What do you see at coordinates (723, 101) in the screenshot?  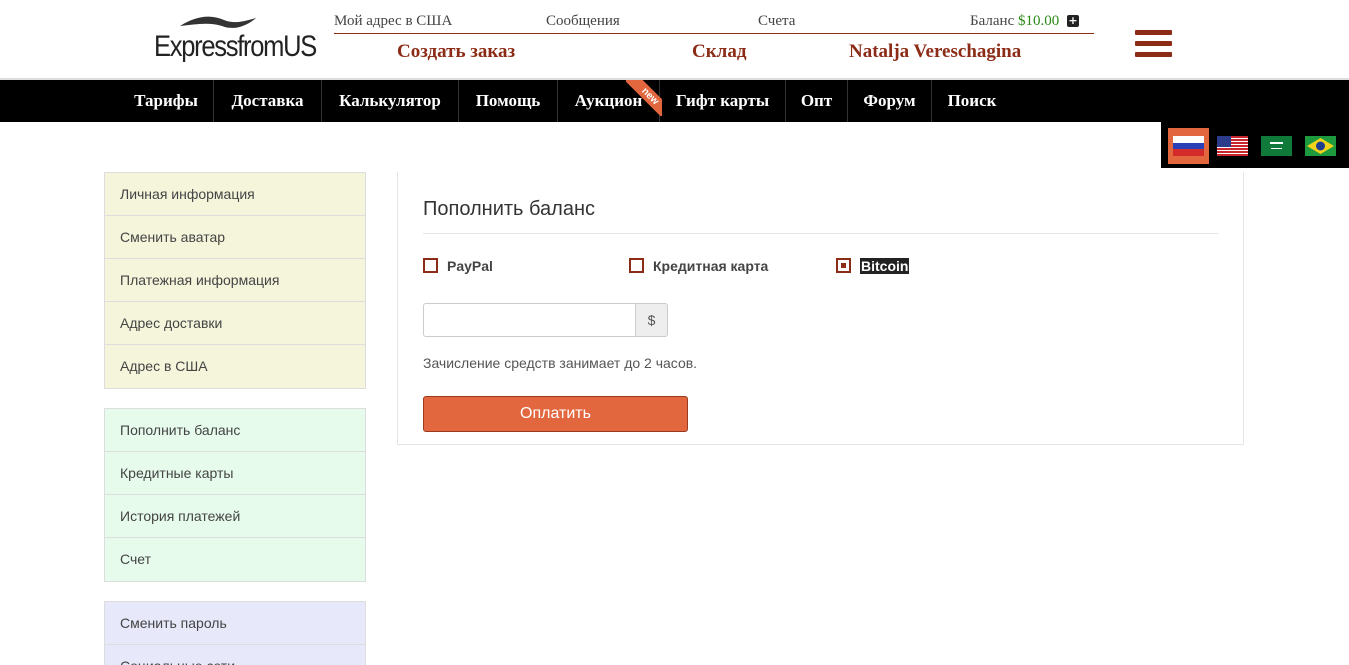 I see `nav-item-gift-cards: Гифт карты` at bounding box center [723, 101].